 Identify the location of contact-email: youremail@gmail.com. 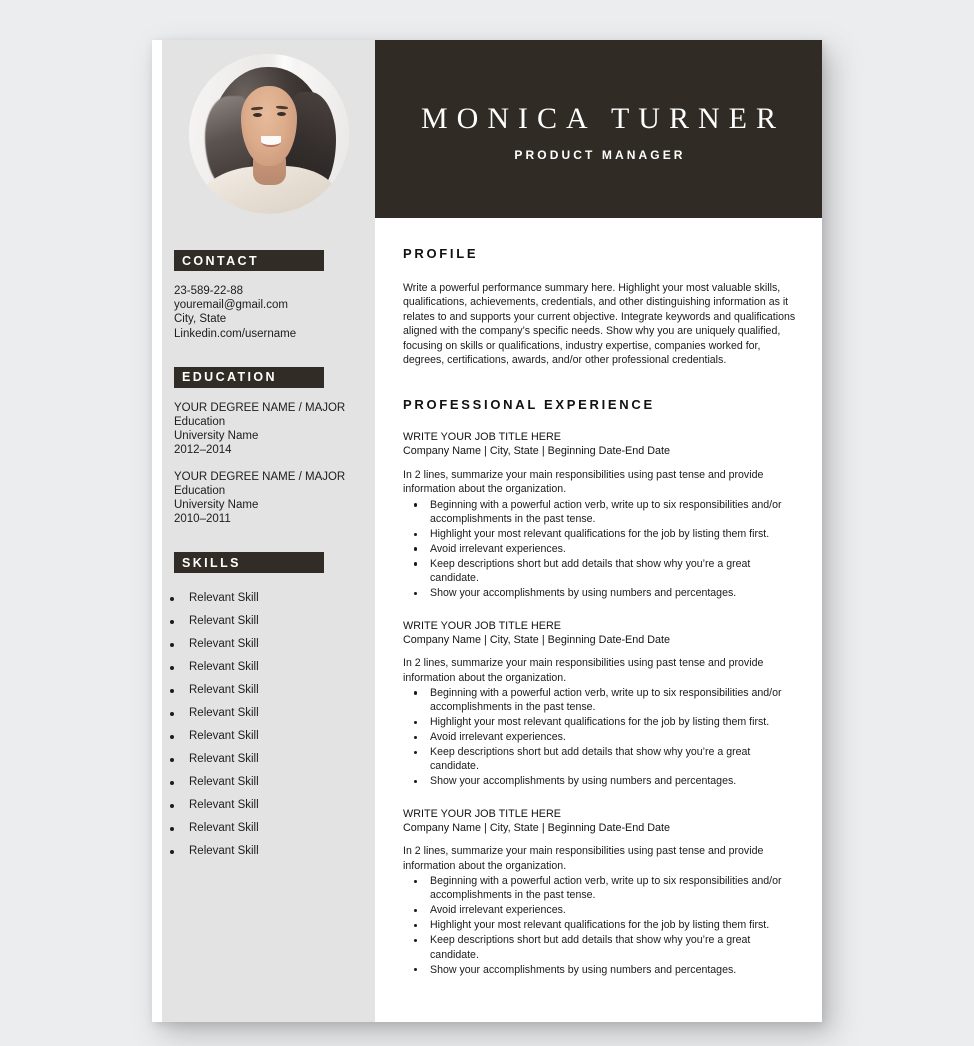
(231, 305).